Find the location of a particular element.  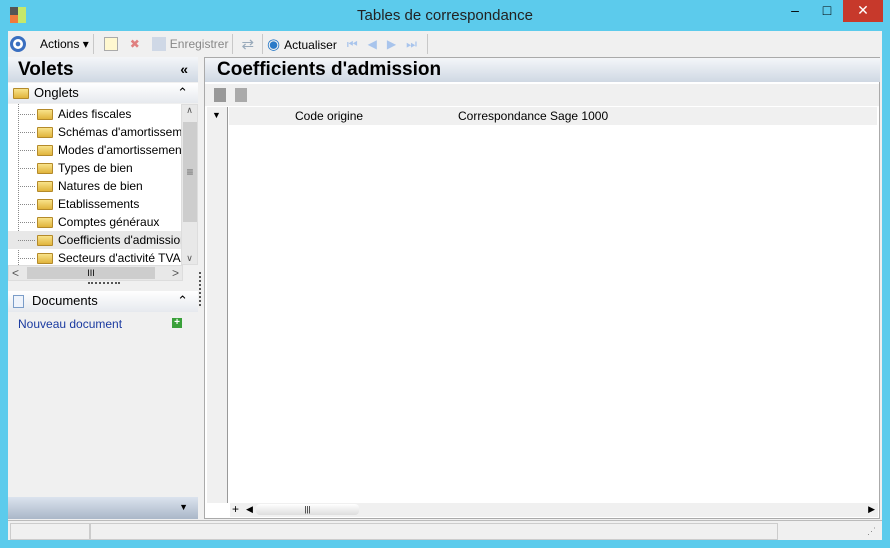

documents-section-header: Documents ⌃ is located at coordinates (103, 301).